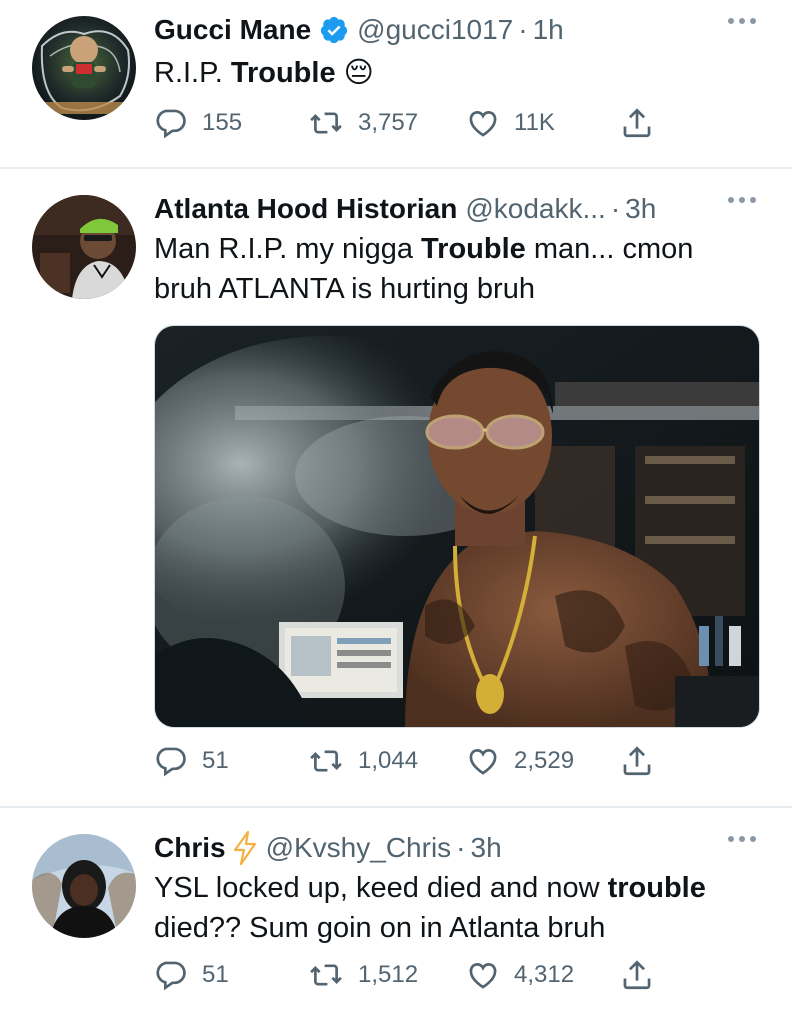 The image size is (792, 1024). Describe the element at coordinates (344, 289) in the screenshot. I see `tweet-text-part: bruh ATLANTA is hurting bruh` at that location.